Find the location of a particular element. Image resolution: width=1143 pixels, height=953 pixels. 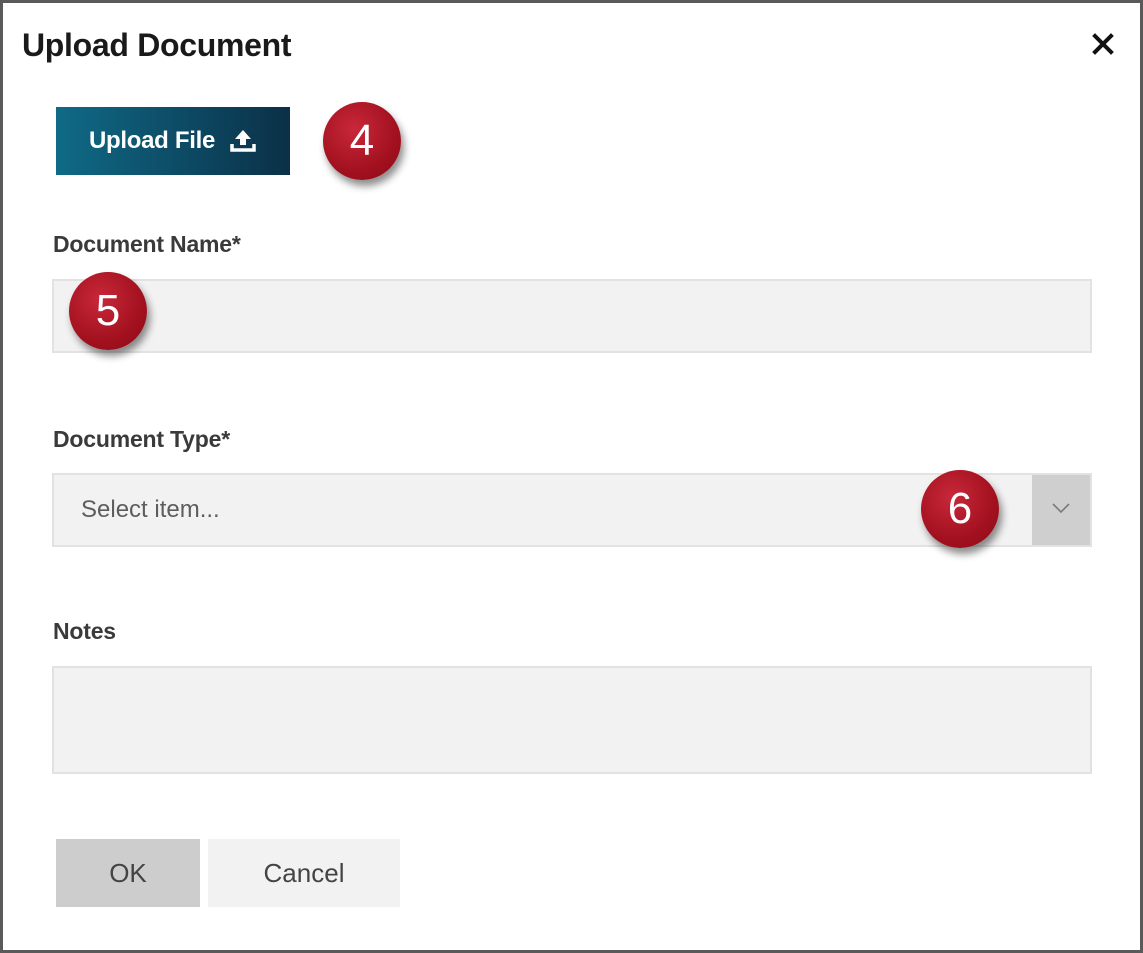

notes-label: Notes is located at coordinates (84, 631).